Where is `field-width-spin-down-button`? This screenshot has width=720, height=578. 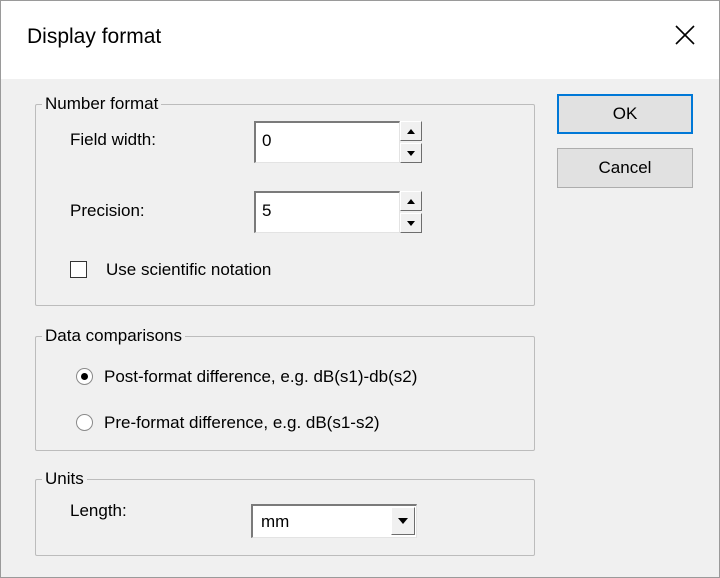
field-width-spin-down-button is located at coordinates (411, 153).